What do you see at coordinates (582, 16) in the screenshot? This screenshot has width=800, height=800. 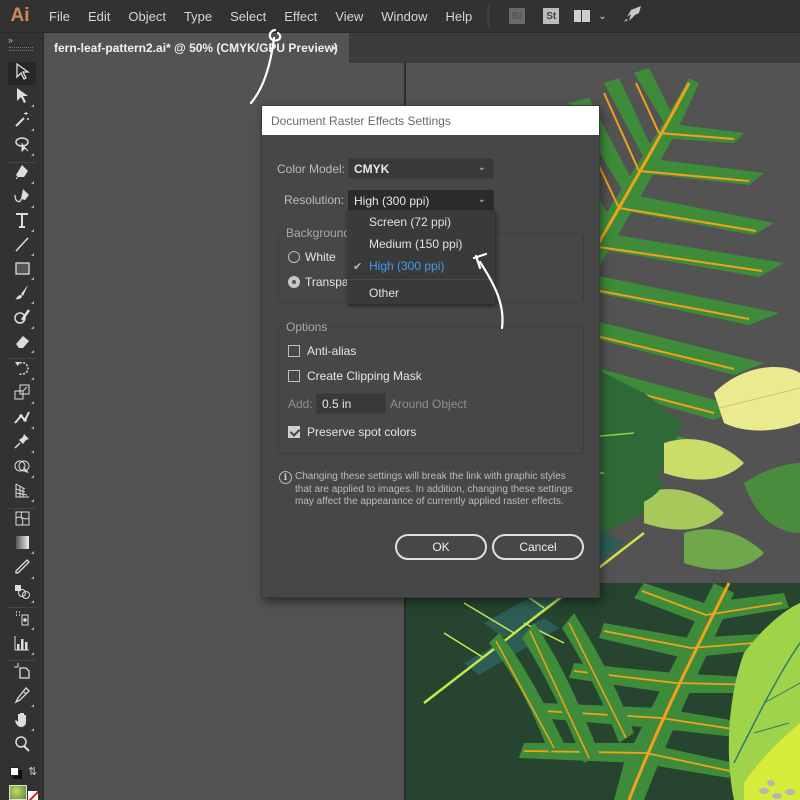 I see `workspace-layout-icon` at bounding box center [582, 16].